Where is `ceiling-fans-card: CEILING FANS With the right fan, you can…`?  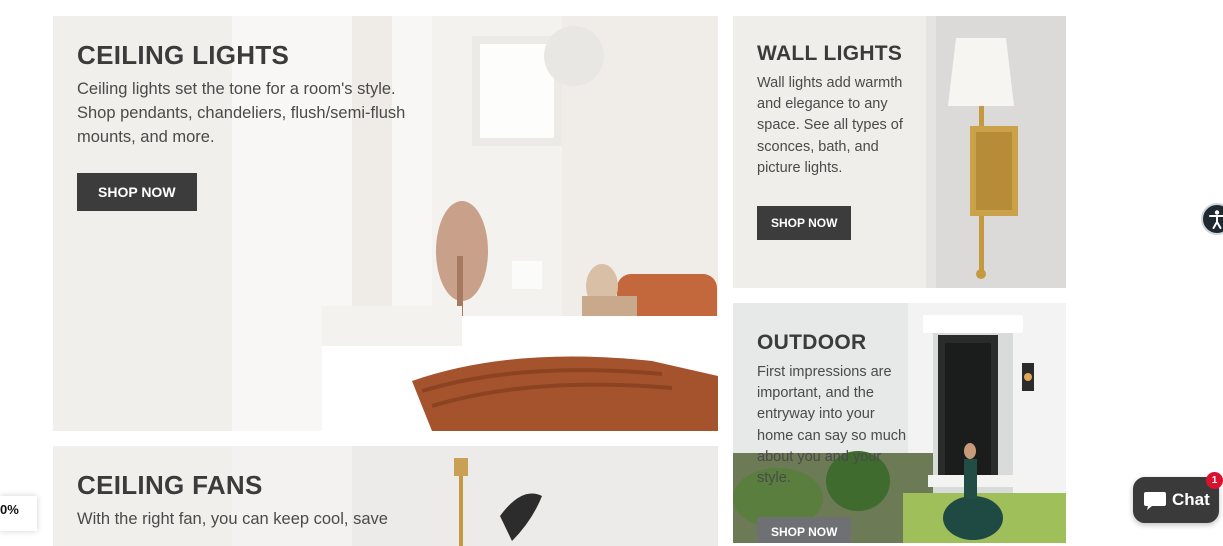 ceiling-fans-card: CEILING FANS With the right fan, you can… is located at coordinates (385, 496).